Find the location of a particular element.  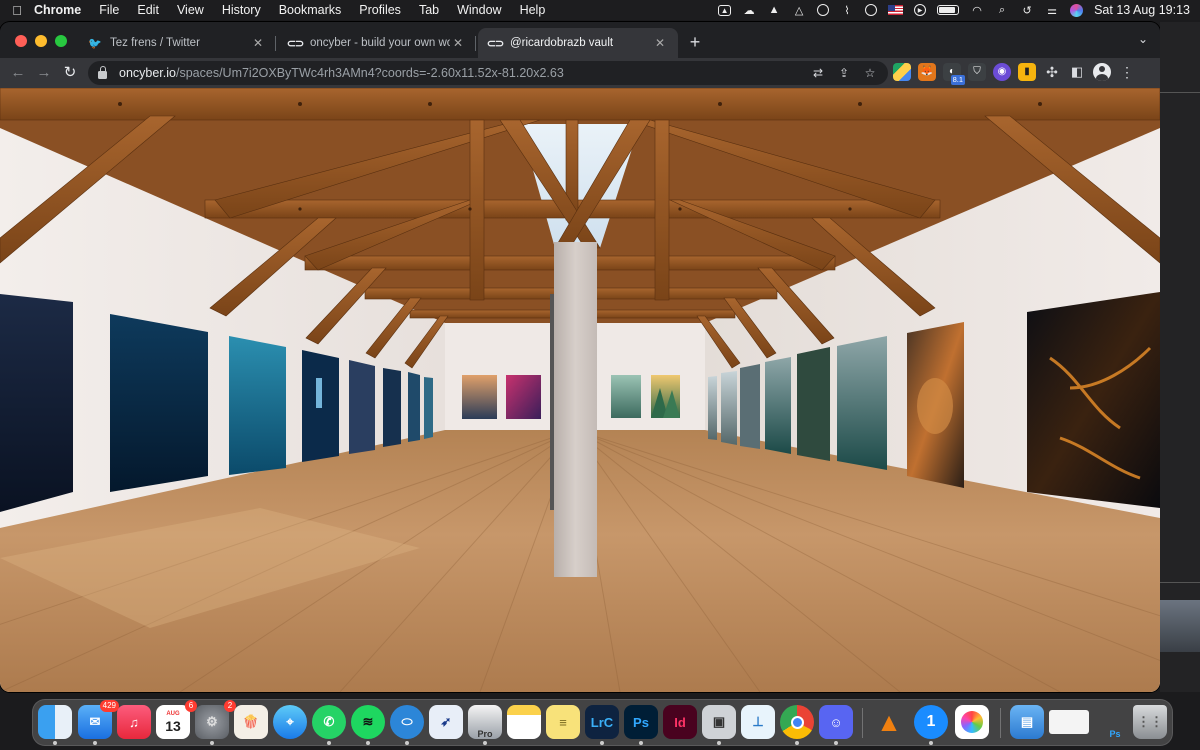

artwork-sunset-whale is located at coordinates (479, 397).